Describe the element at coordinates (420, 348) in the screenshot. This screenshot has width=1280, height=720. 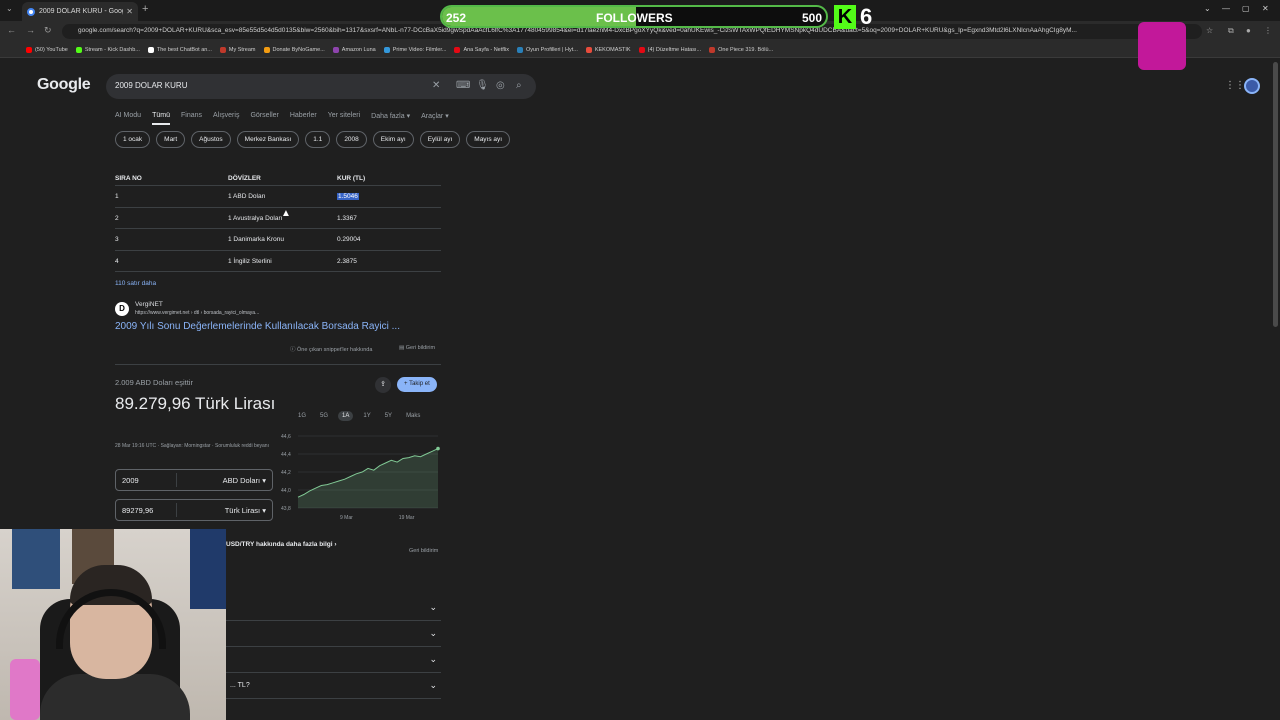
I see `feedback-text: Geri bildirim` at that location.